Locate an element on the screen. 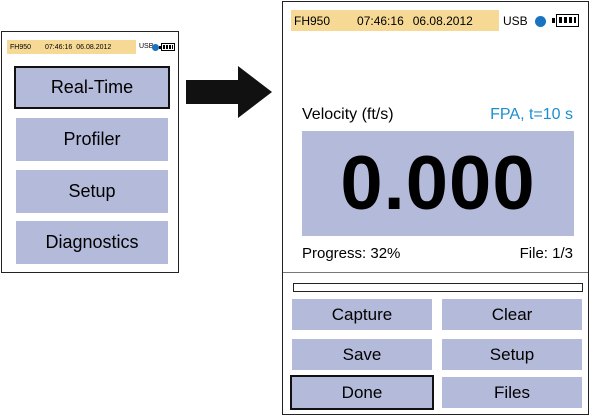 This screenshot has height=416, width=591. progress-bar-fill is located at coordinates (340, 287).